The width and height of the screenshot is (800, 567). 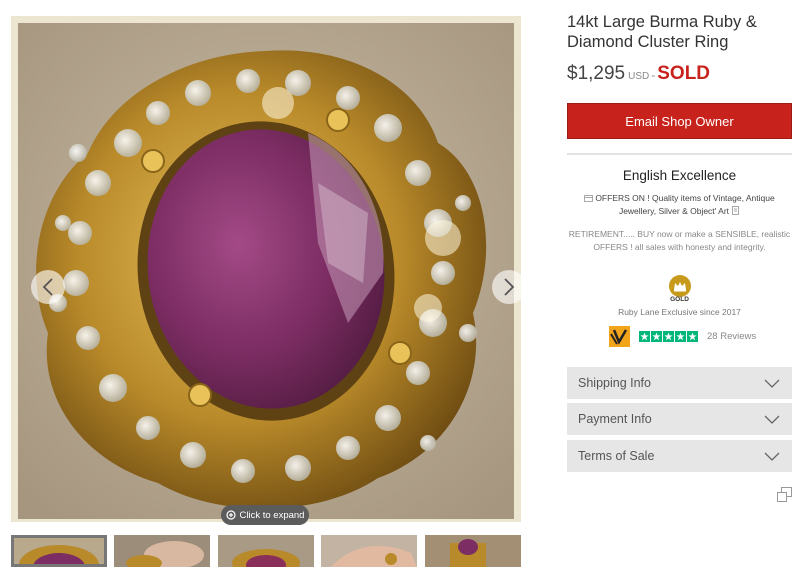 I want to click on crown-icon, so click(x=680, y=286).